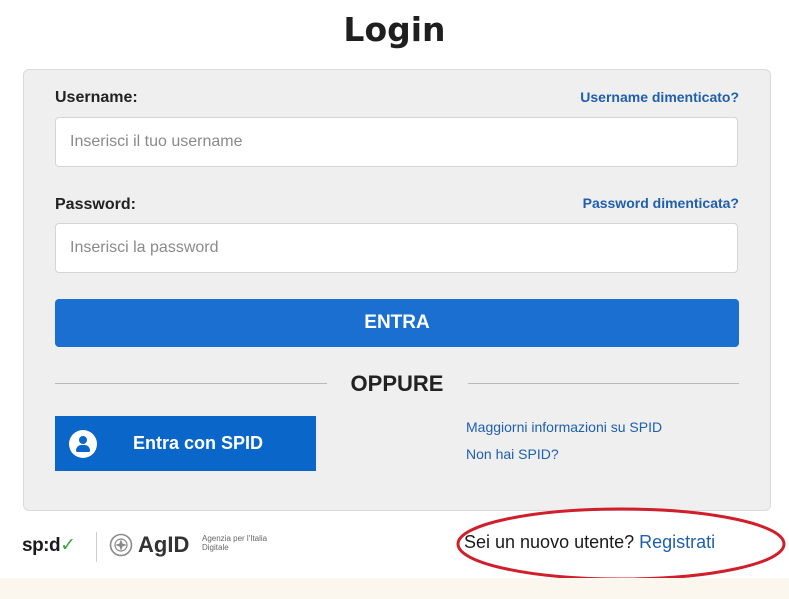 Image resolution: width=789 pixels, height=599 pixels. I want to click on register-prompt: Sei un nuovo utente? Registrati, so click(589, 542).